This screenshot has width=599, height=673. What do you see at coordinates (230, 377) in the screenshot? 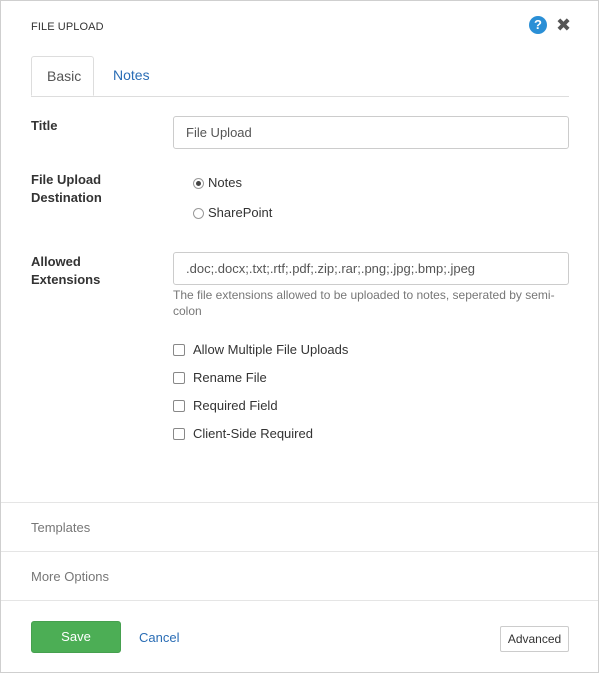
I see `checkbox-rename-file-label: Rename File` at bounding box center [230, 377].